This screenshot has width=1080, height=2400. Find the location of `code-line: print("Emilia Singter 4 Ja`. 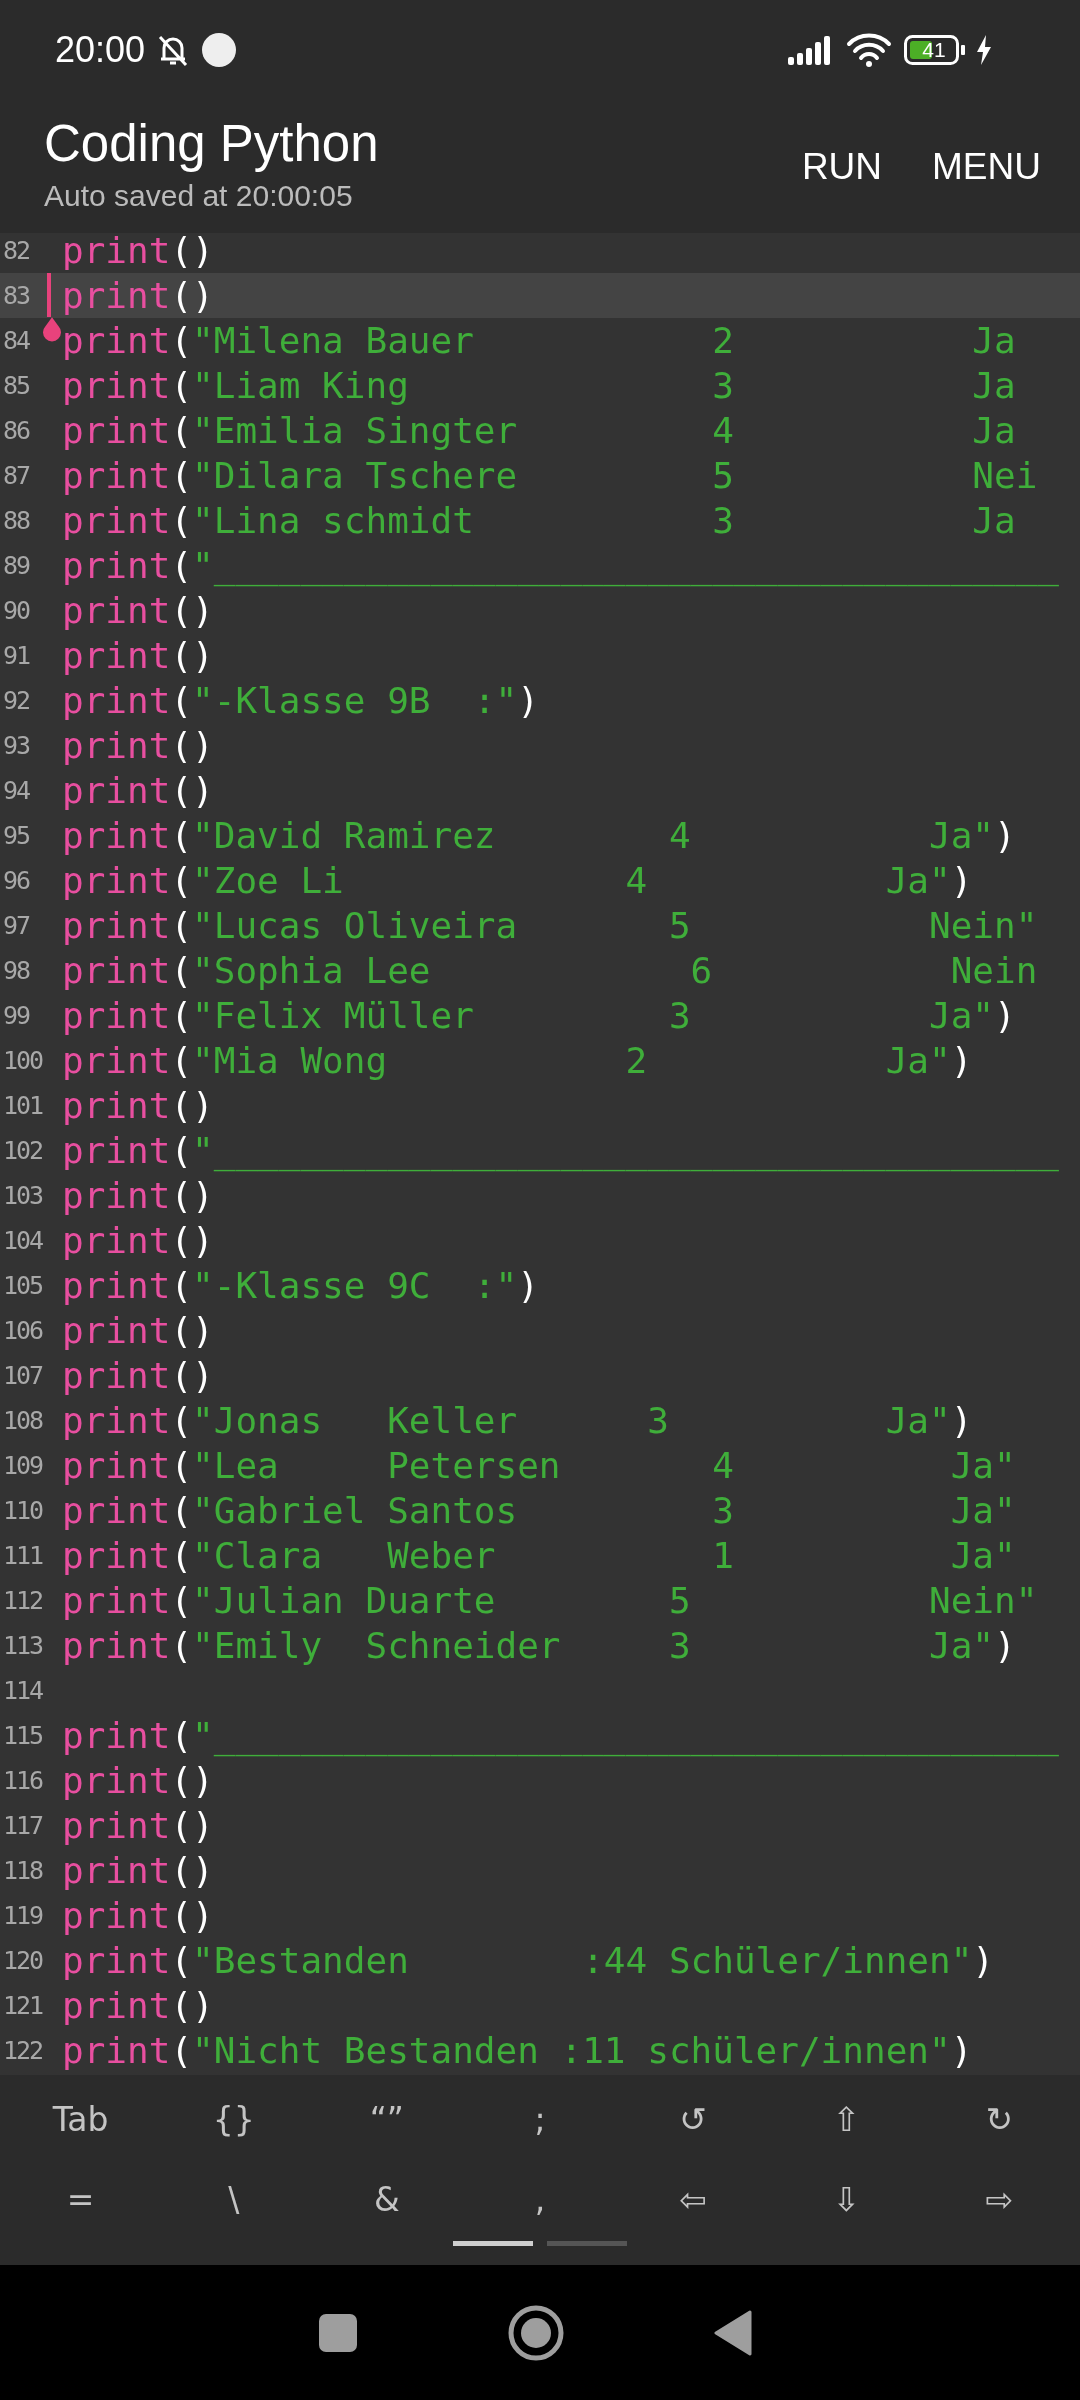

code-line: print("Emilia Singter 4 Ja is located at coordinates (539, 430).